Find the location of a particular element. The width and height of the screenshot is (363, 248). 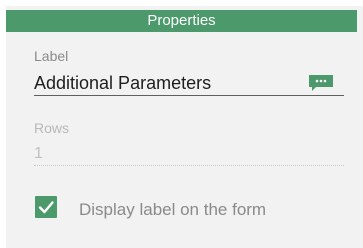

label-field-caption: Label is located at coordinates (51, 56).